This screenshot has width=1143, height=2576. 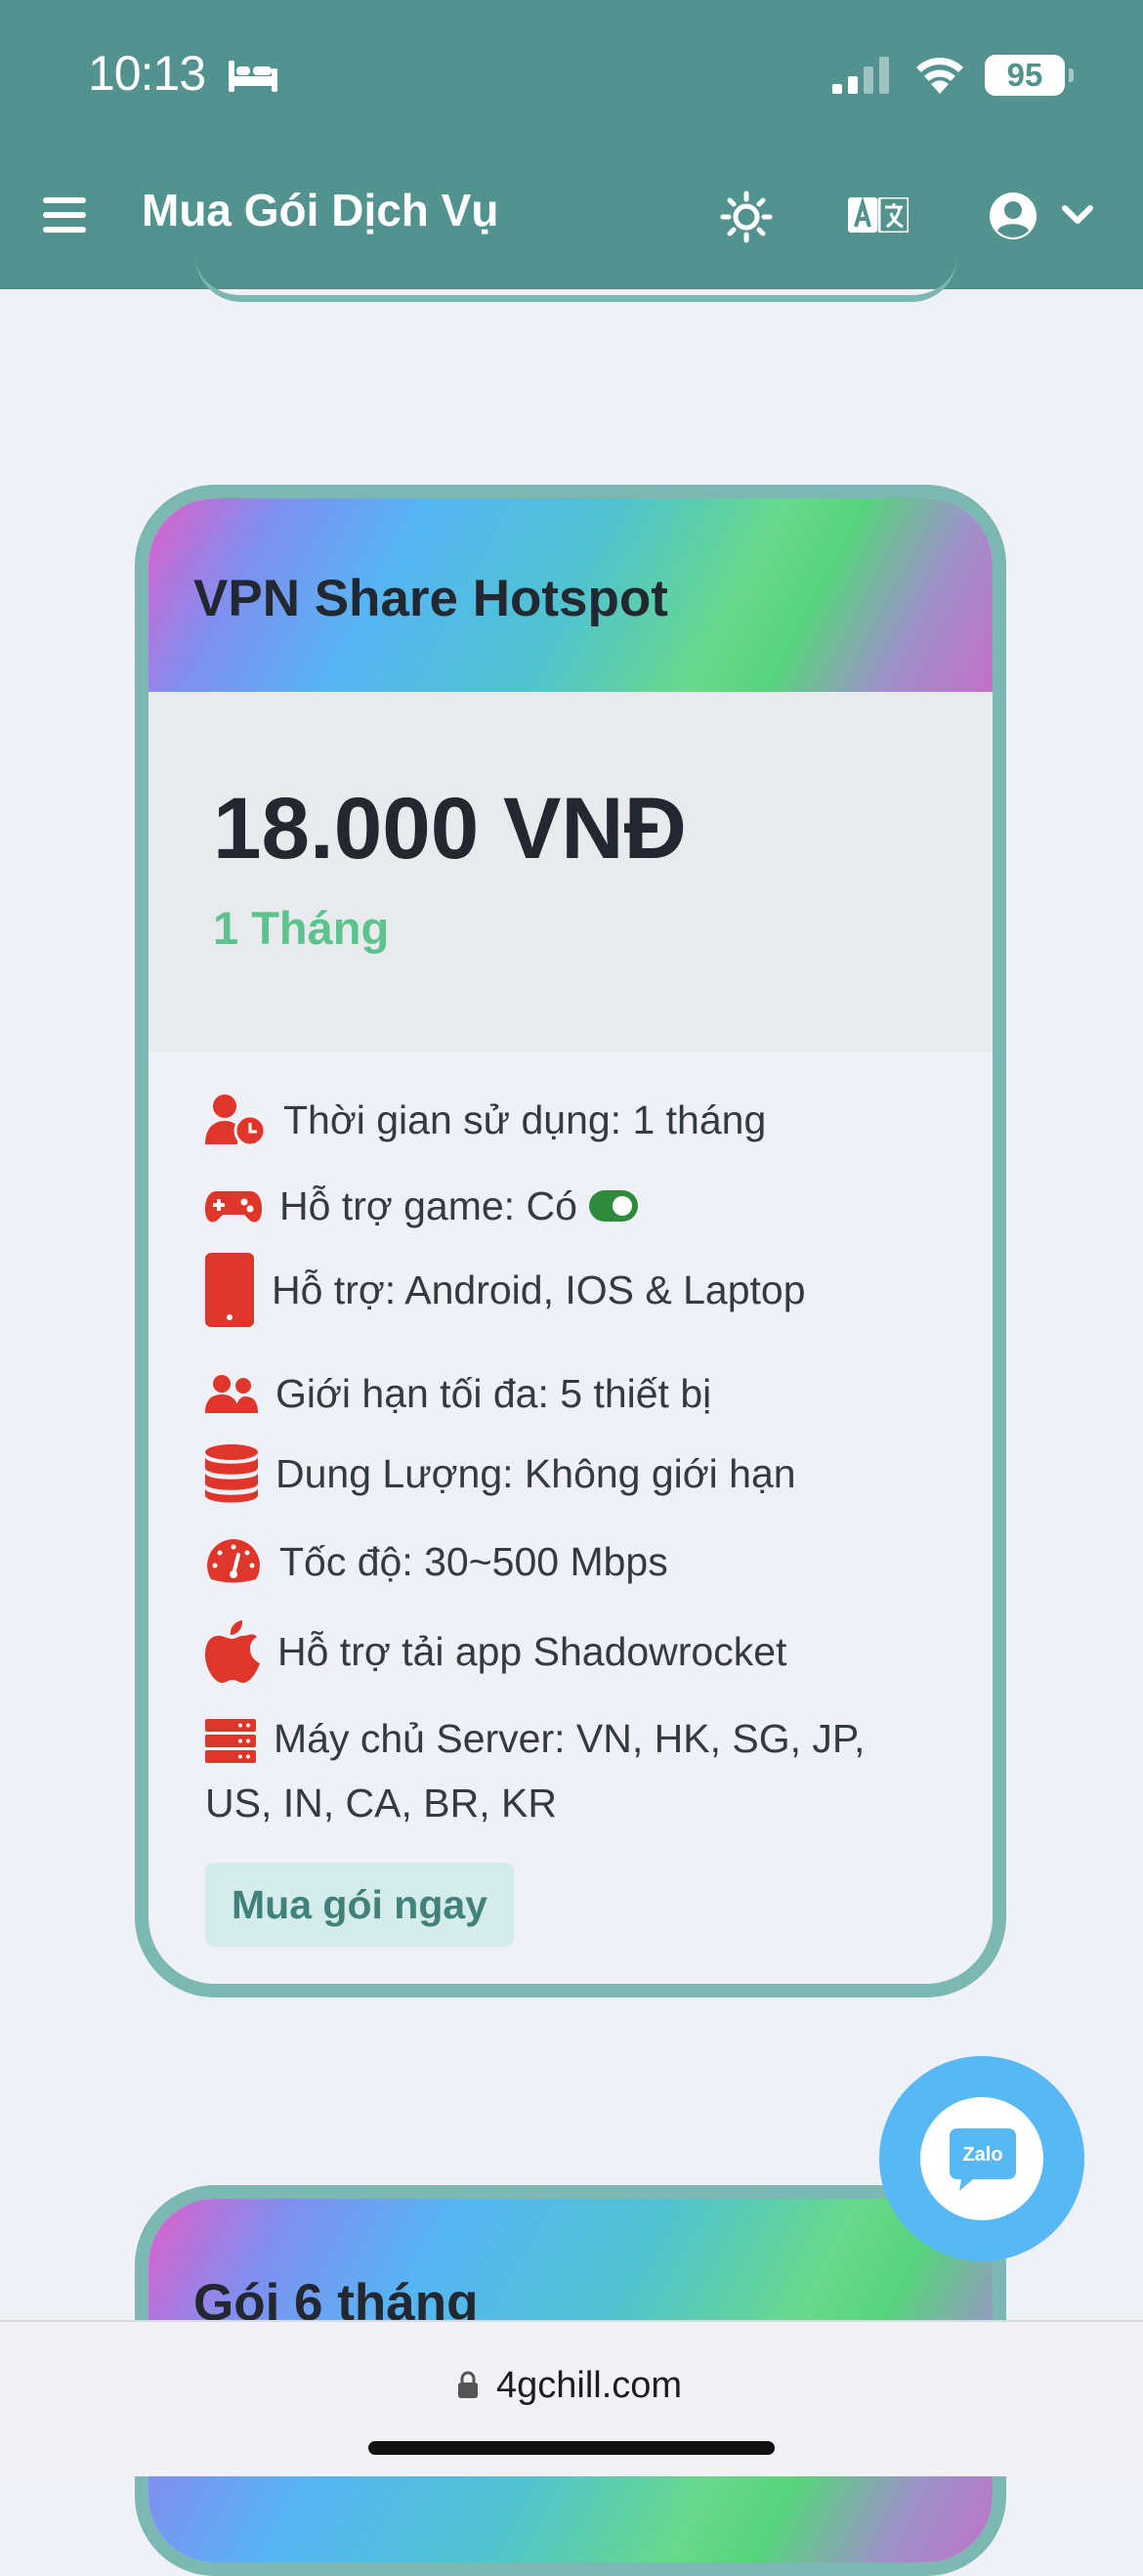 What do you see at coordinates (746, 217) in the screenshot?
I see `theme-toggle-icon` at bounding box center [746, 217].